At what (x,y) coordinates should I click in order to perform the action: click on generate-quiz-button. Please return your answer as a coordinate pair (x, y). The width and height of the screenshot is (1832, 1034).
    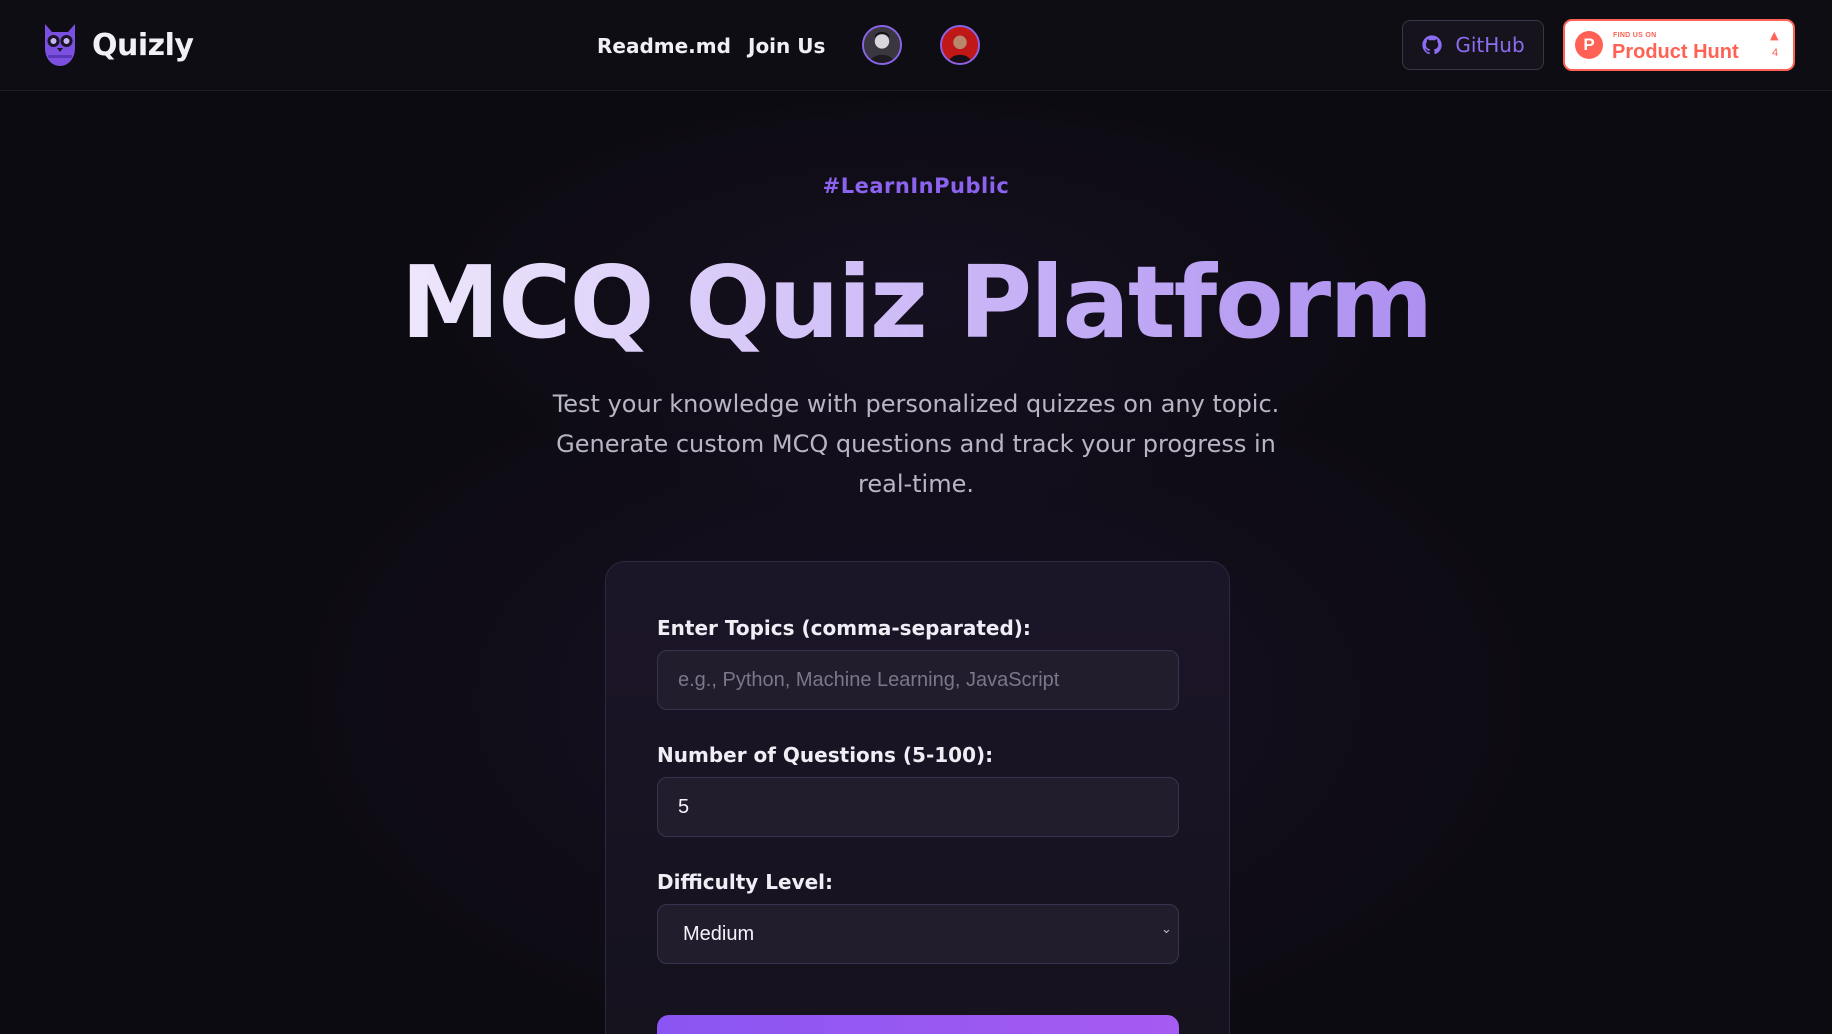
    Looking at the image, I should click on (918, 1024).